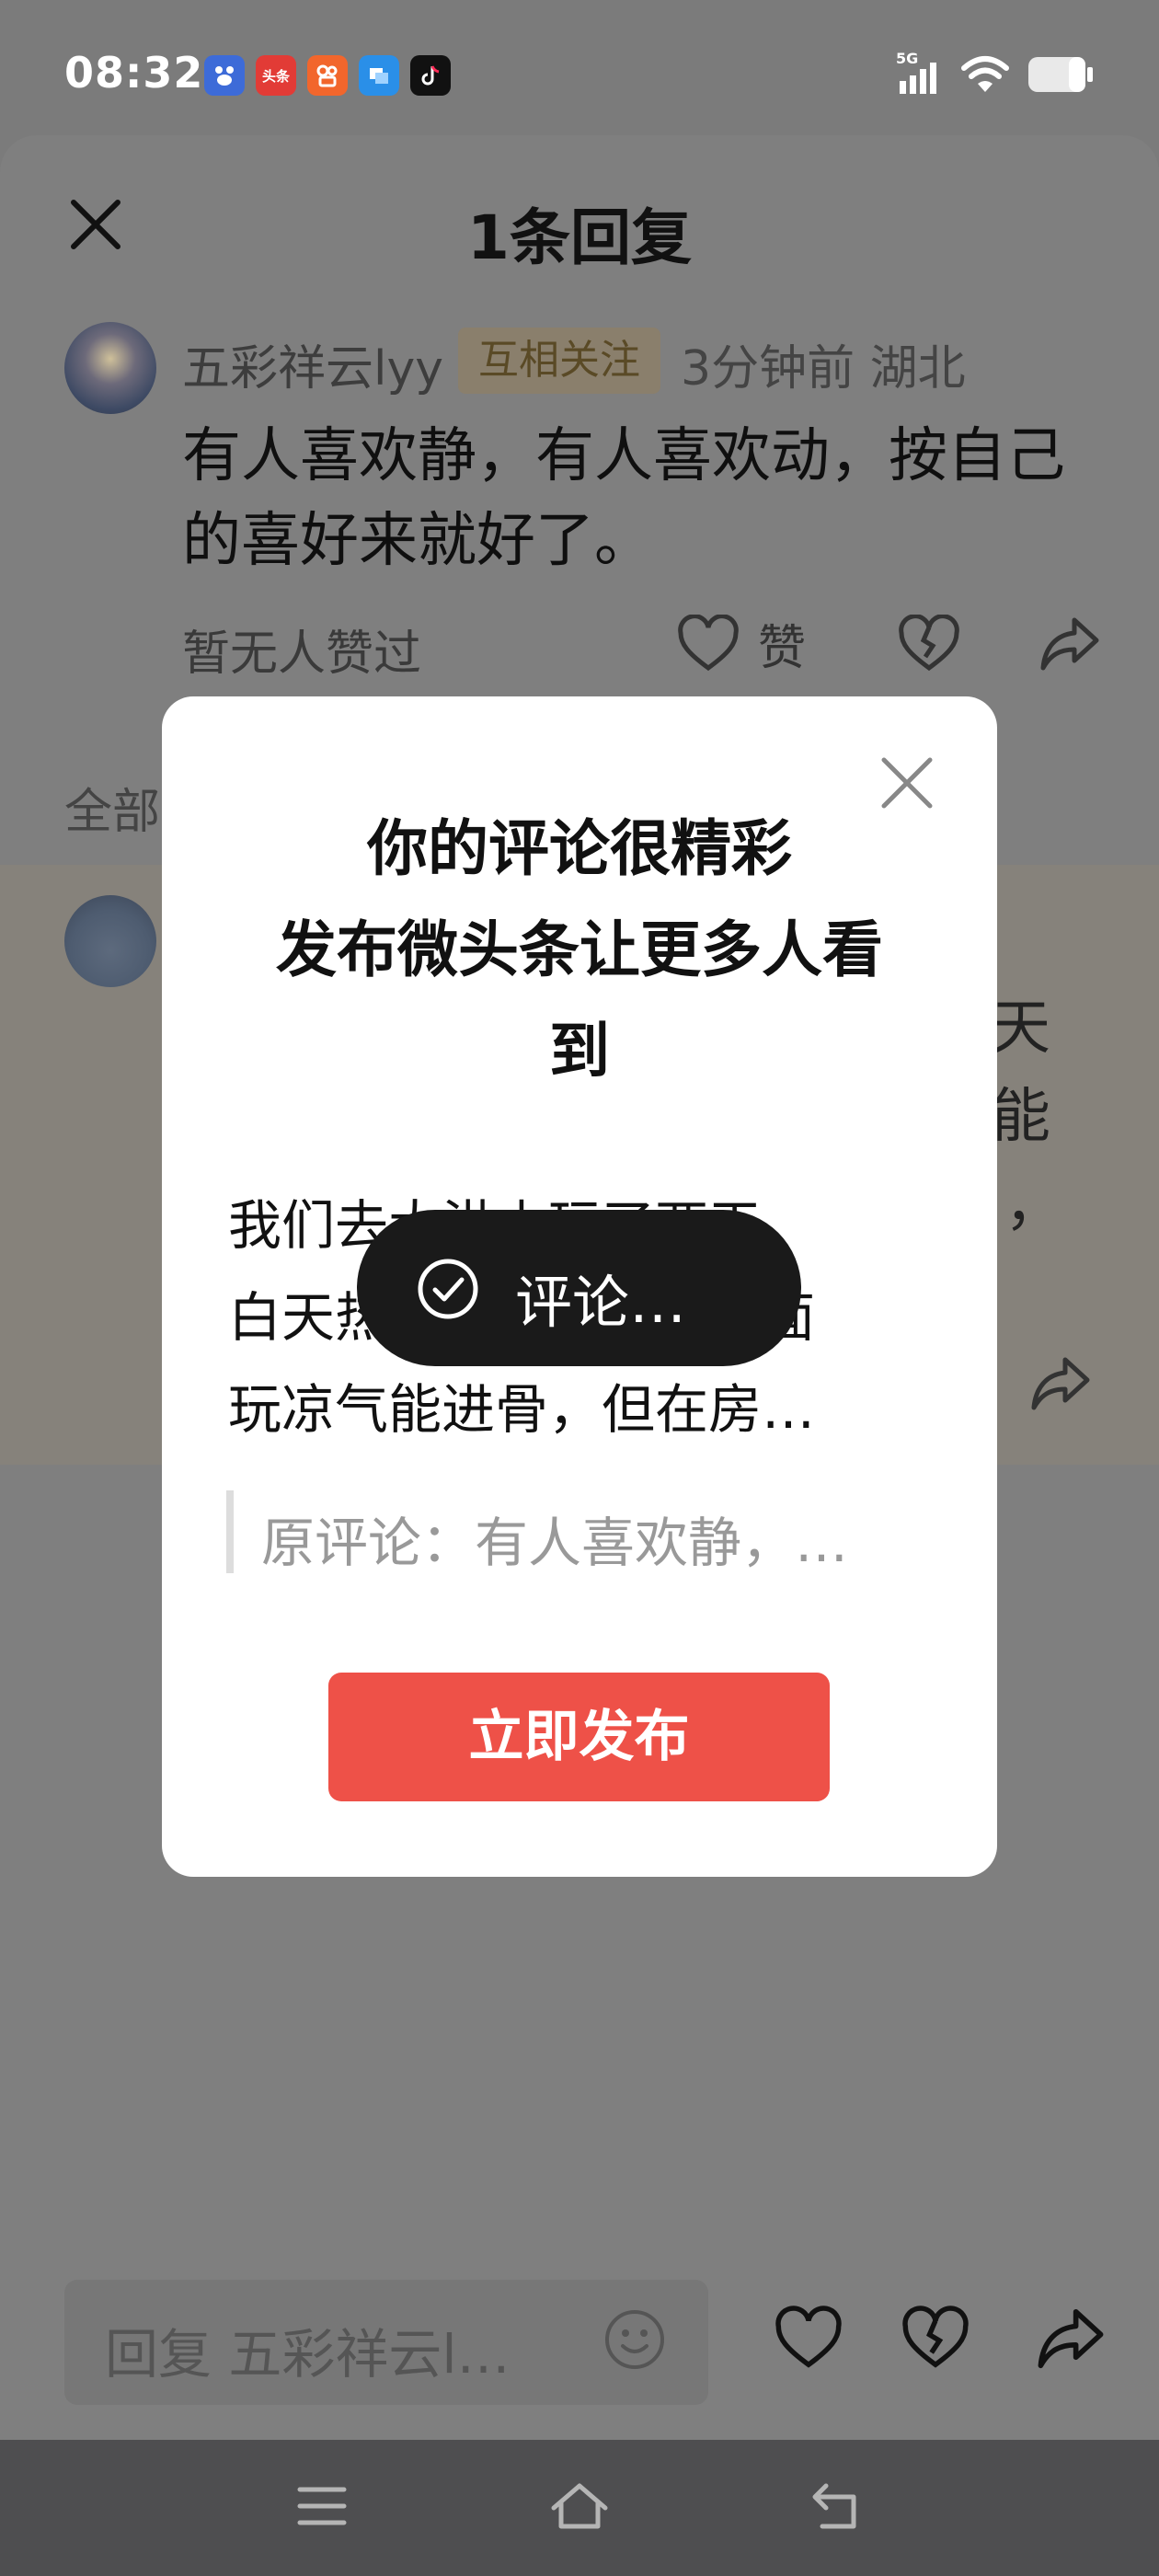  I want to click on signal-icon: 5G, so click(920, 73).